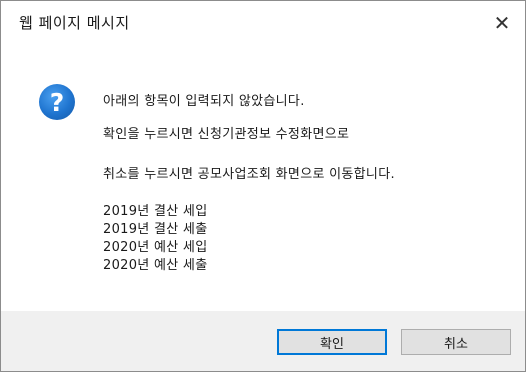 The width and height of the screenshot is (526, 372). Describe the element at coordinates (155, 211) in the screenshot. I see `list-item: 2019년 결산 세입` at that location.